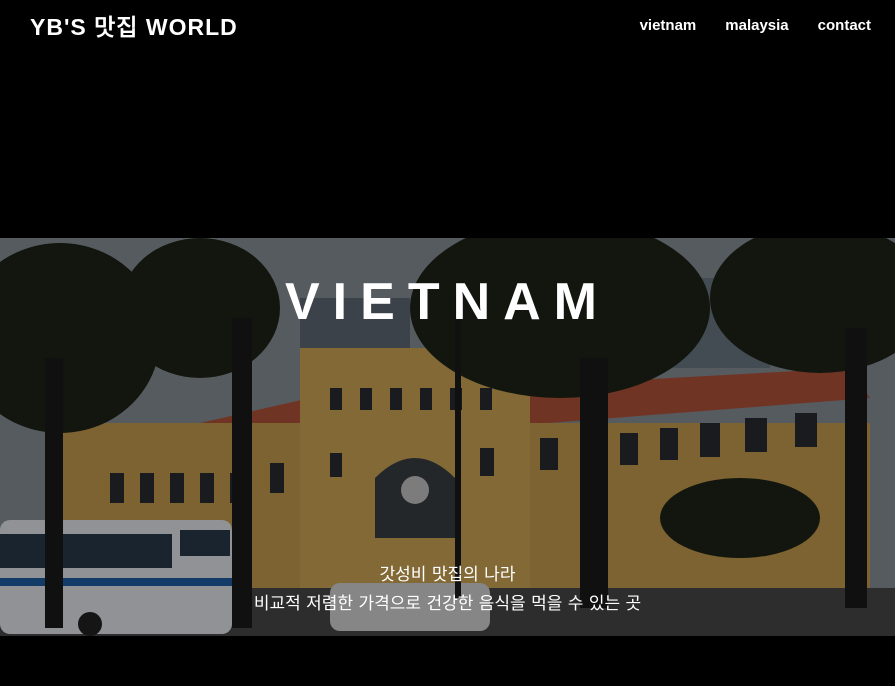 The height and width of the screenshot is (686, 895). What do you see at coordinates (447, 604) in the screenshot?
I see `hero-subtitle-line-2: 비교적 저렴한 가격으로 건강한 음식을 먹을 수 있는 곳` at bounding box center [447, 604].